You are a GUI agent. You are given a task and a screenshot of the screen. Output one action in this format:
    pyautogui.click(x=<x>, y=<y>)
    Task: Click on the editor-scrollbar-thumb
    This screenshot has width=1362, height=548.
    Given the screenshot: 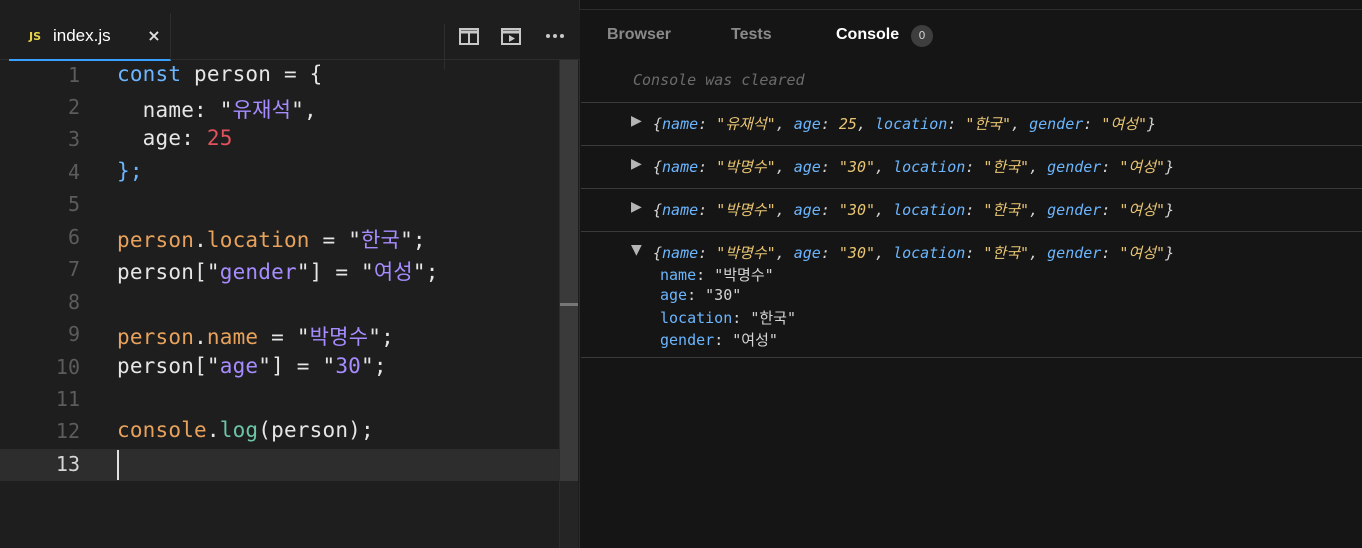 What is the action you would take?
    pyautogui.click(x=569, y=270)
    